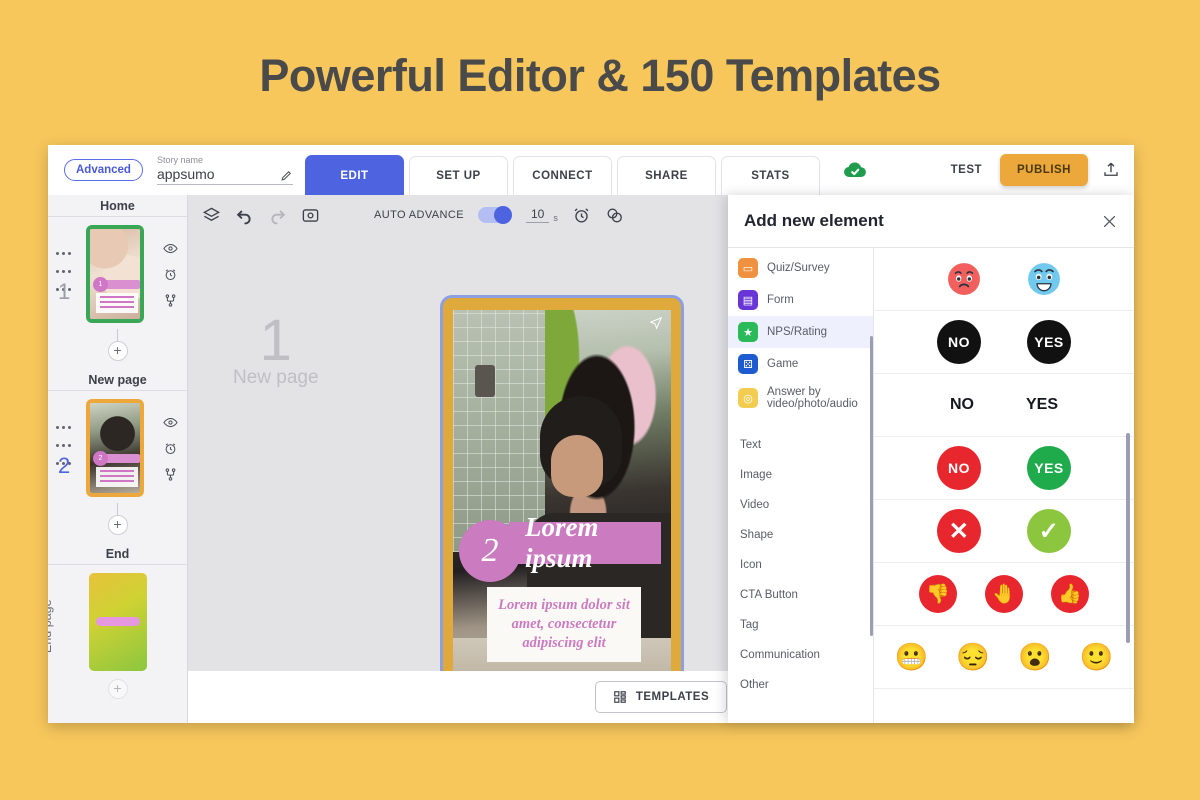  What do you see at coordinates (64, 291) in the screenshot?
I see `page-number-1: 1` at bounding box center [64, 291].